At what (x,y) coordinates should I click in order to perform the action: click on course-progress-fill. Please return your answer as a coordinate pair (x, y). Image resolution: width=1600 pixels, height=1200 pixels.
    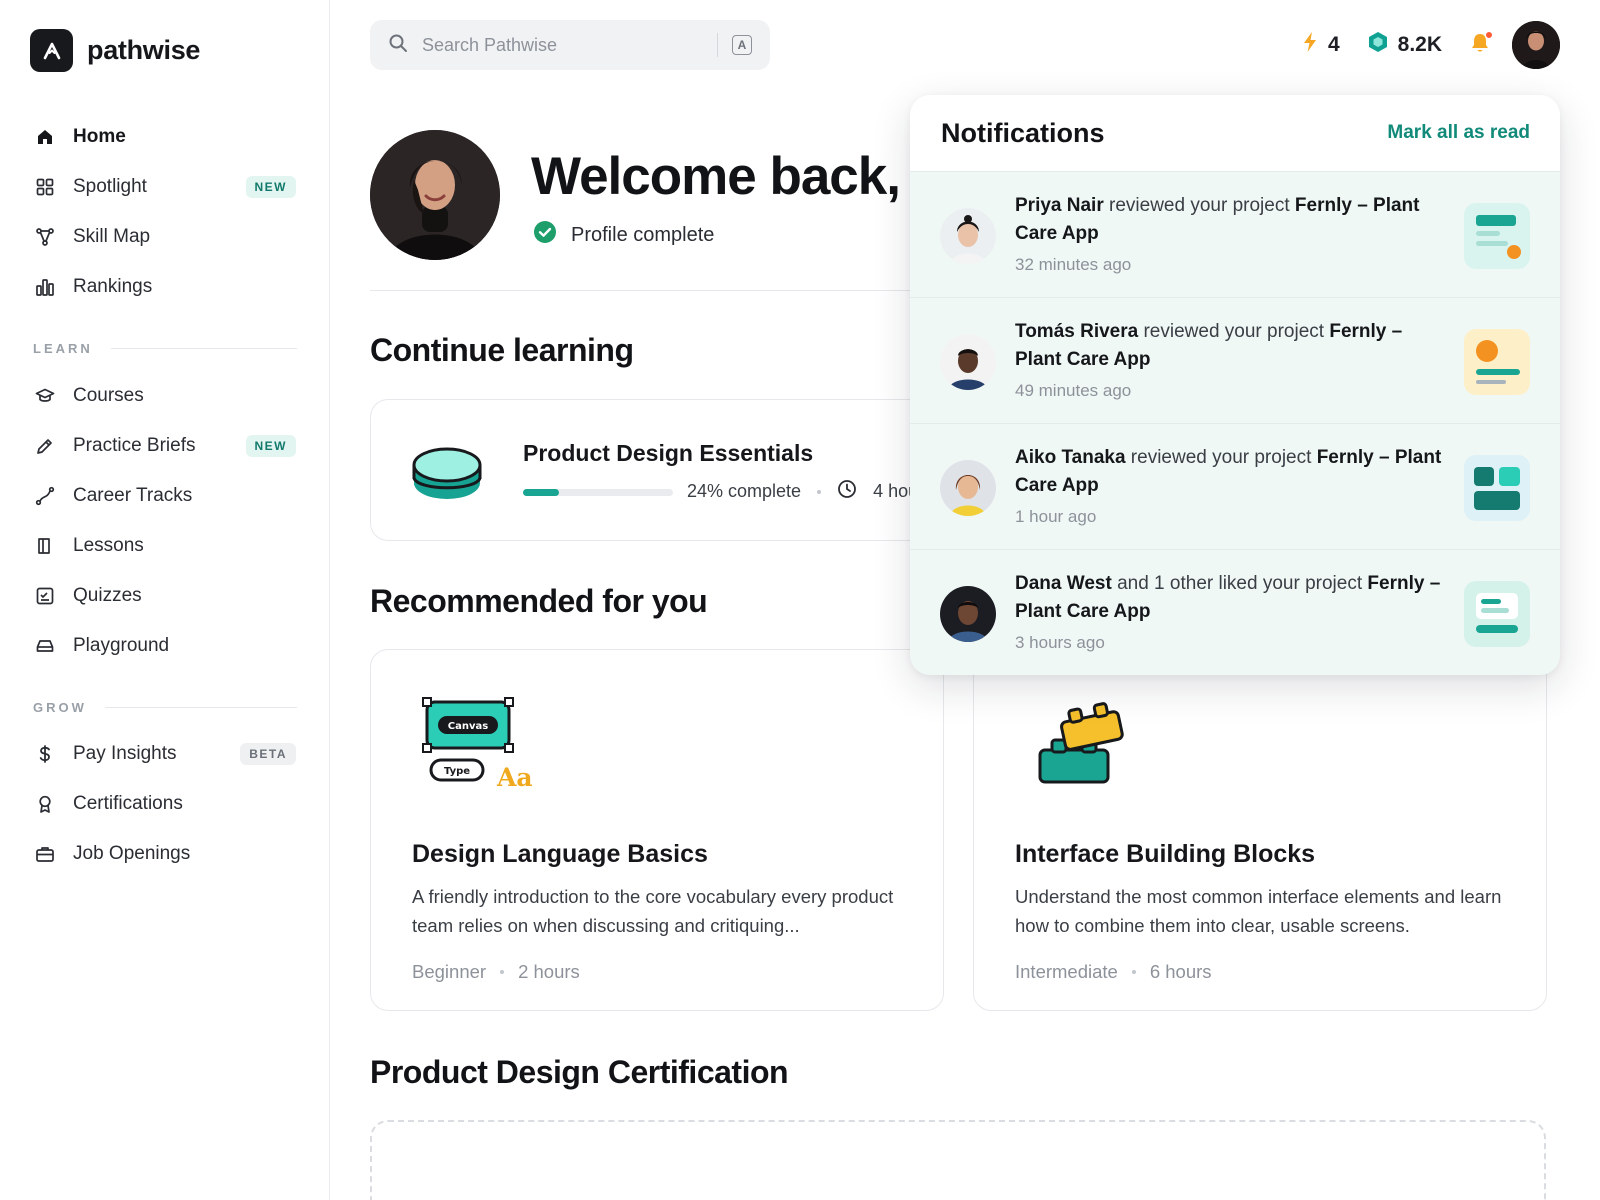
    Looking at the image, I should click on (541, 492).